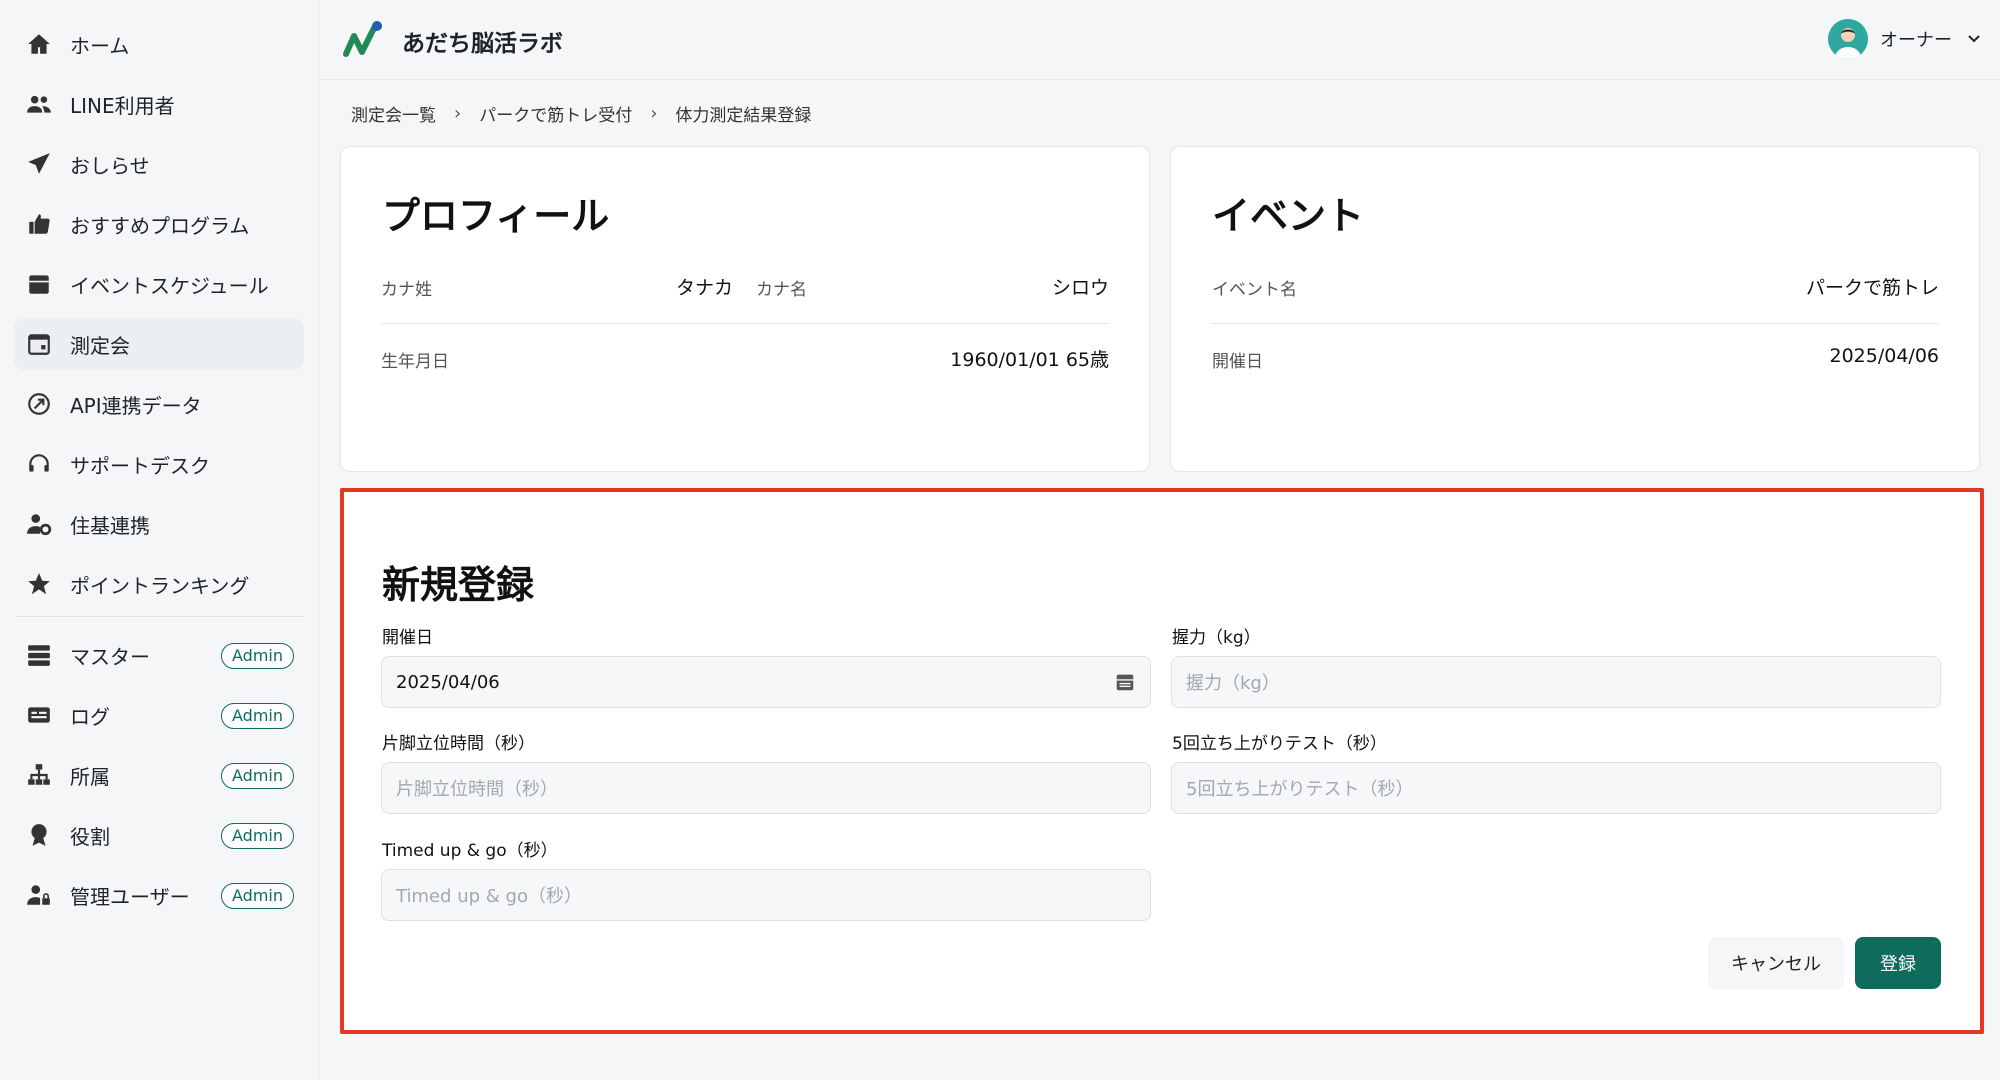 This screenshot has height=1080, width=2000. I want to click on kana-last-value: タナカ, so click(705, 288).